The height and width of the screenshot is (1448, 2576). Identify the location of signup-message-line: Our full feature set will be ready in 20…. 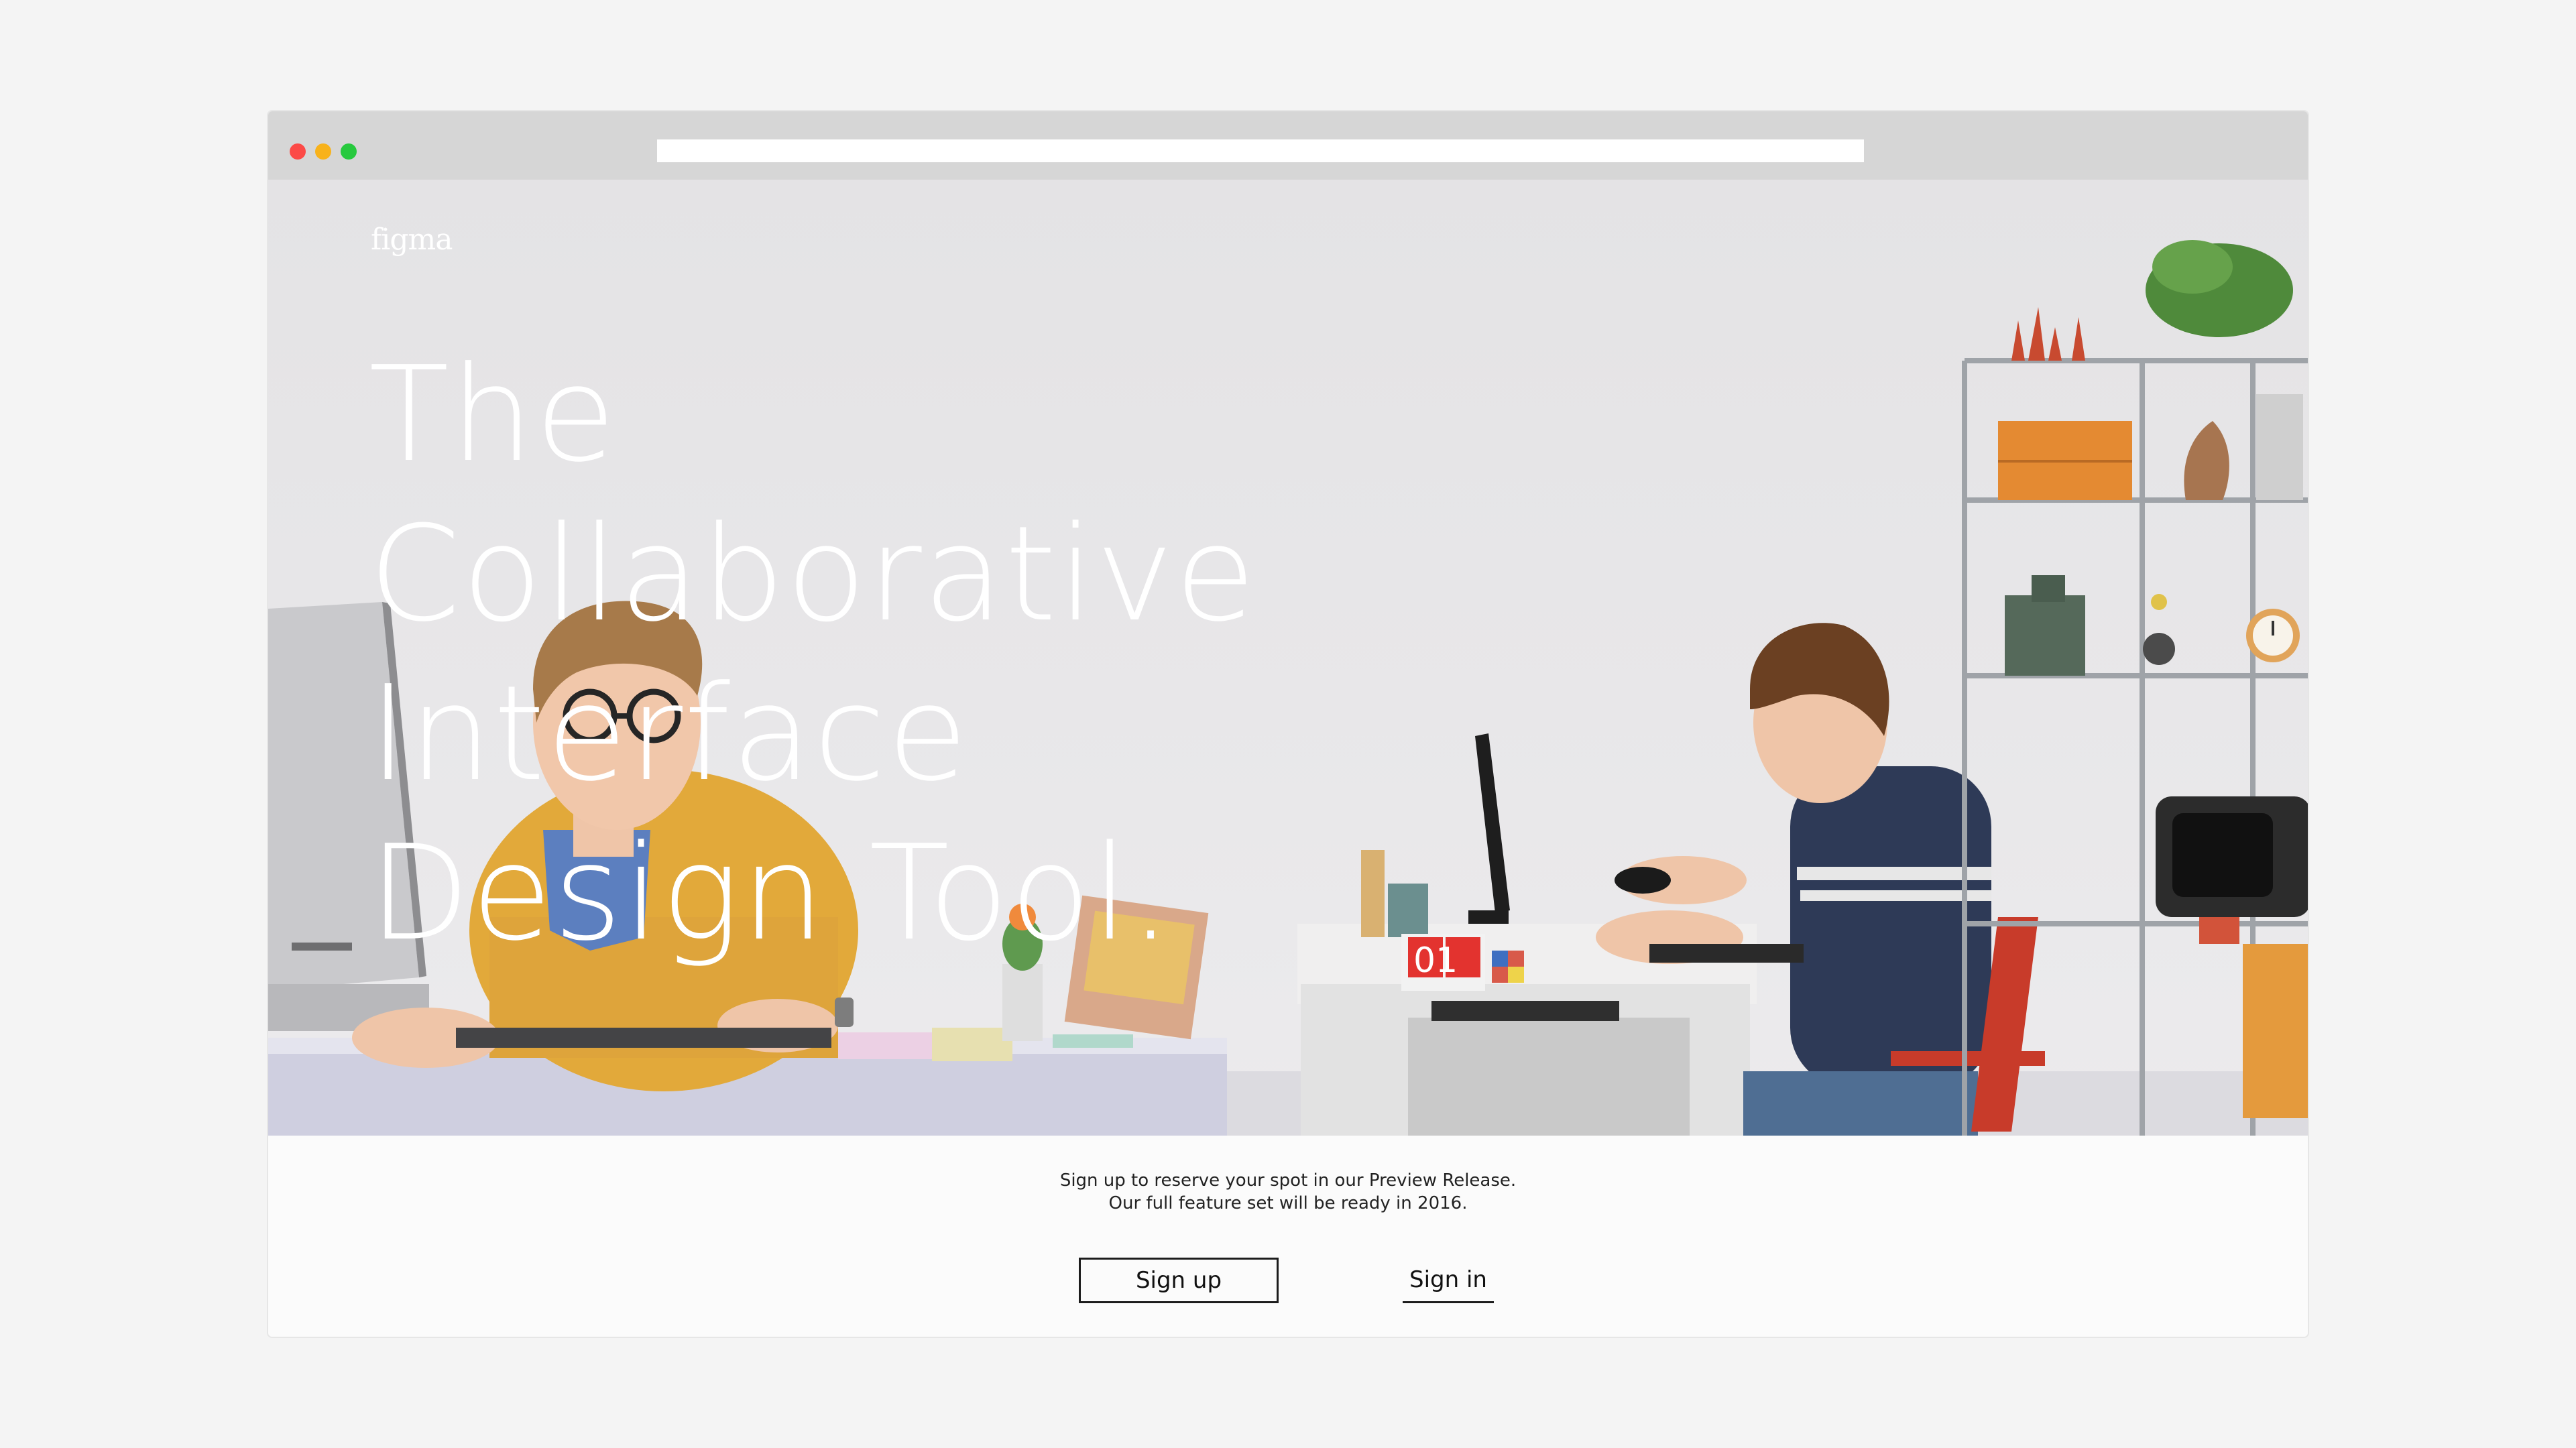
(1288, 1203).